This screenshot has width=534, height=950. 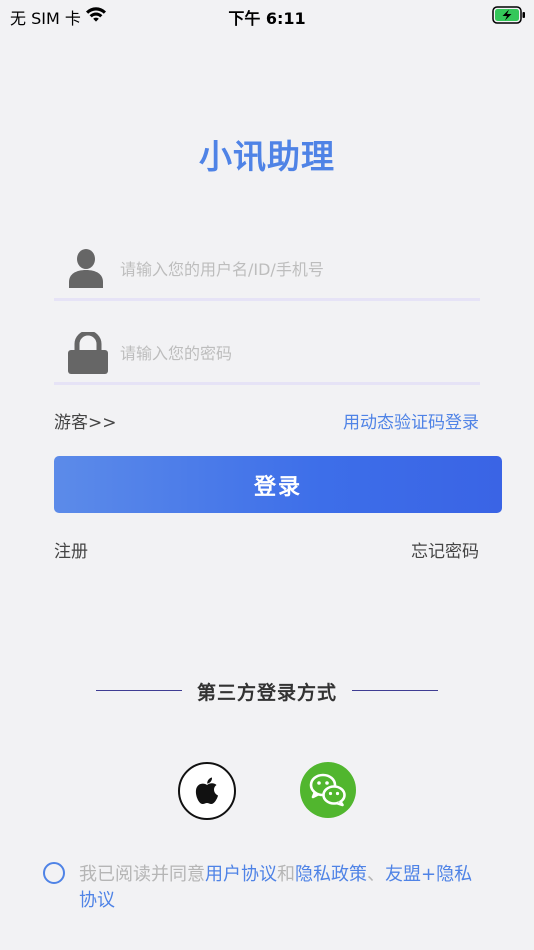 What do you see at coordinates (411, 420) in the screenshot?
I see `sms-code-login-link: 用动态验证码登录` at bounding box center [411, 420].